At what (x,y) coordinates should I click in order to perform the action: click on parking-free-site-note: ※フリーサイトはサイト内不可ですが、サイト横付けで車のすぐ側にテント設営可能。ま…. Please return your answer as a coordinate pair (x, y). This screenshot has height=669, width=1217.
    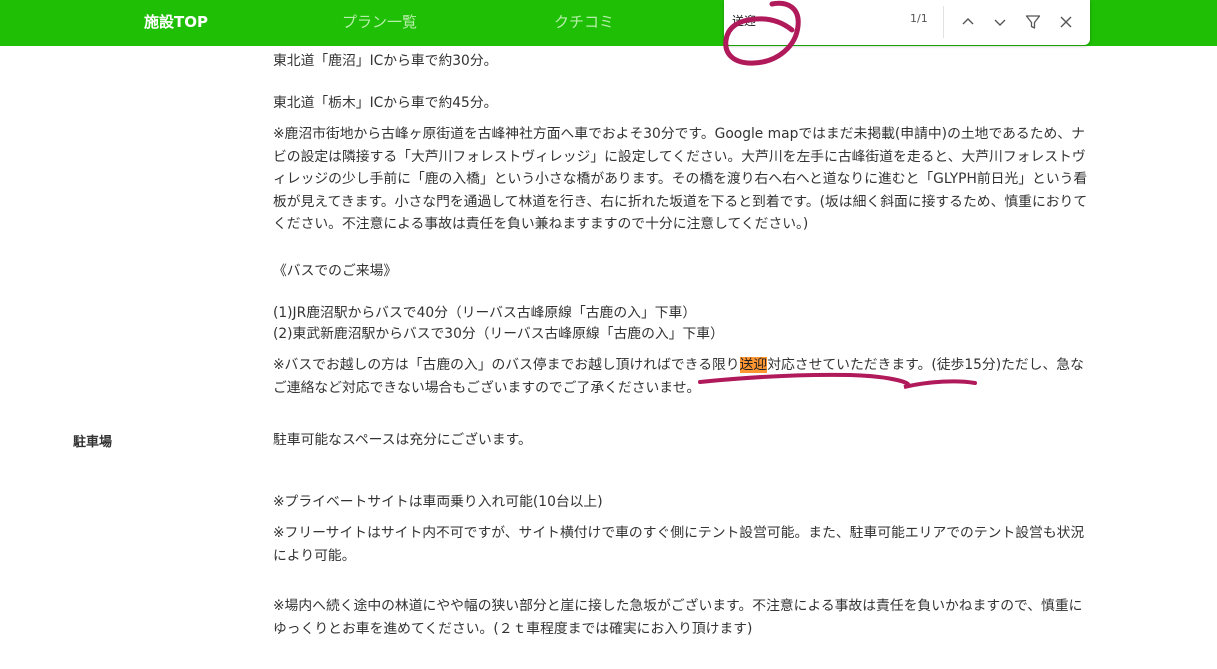
    Looking at the image, I should click on (679, 544).